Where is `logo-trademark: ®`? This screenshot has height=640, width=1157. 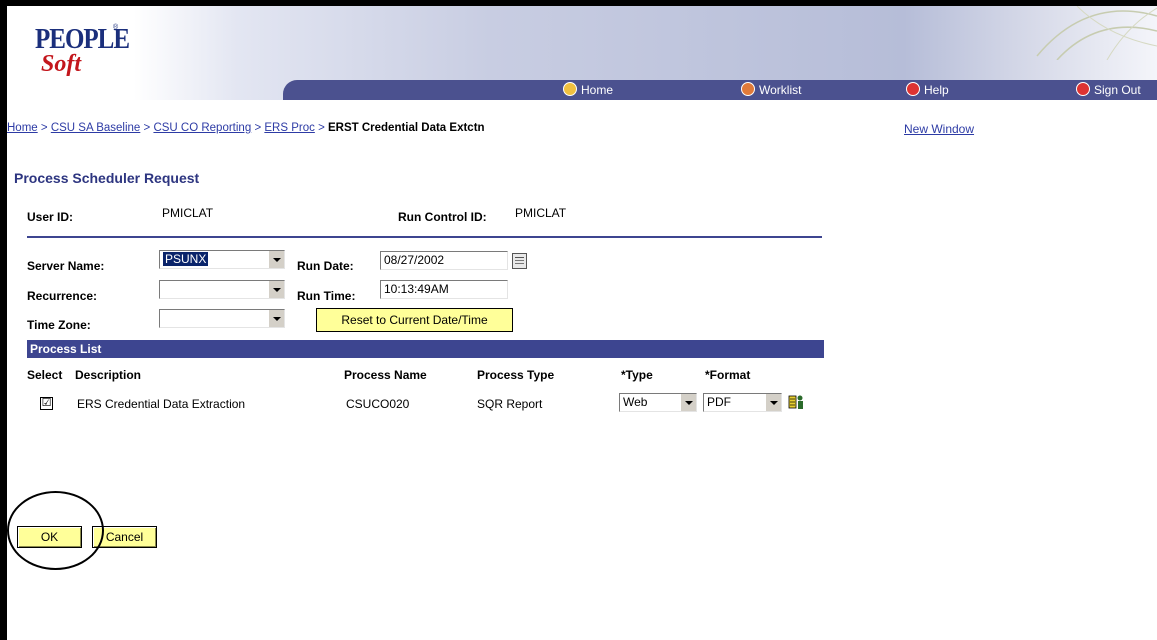 logo-trademark: ® is located at coordinates (116, 27).